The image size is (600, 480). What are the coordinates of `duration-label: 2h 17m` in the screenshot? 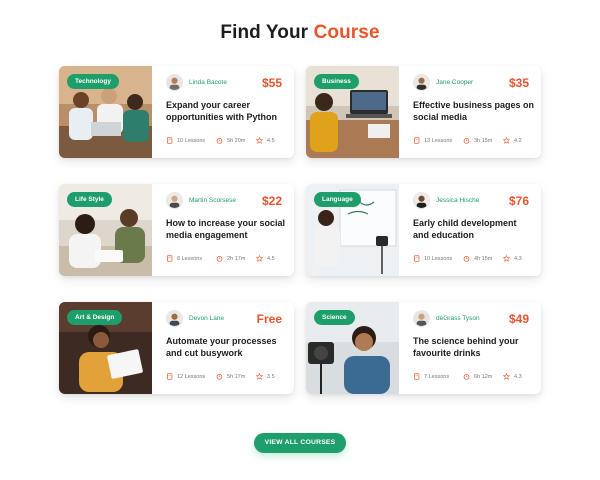 It's located at (236, 258).